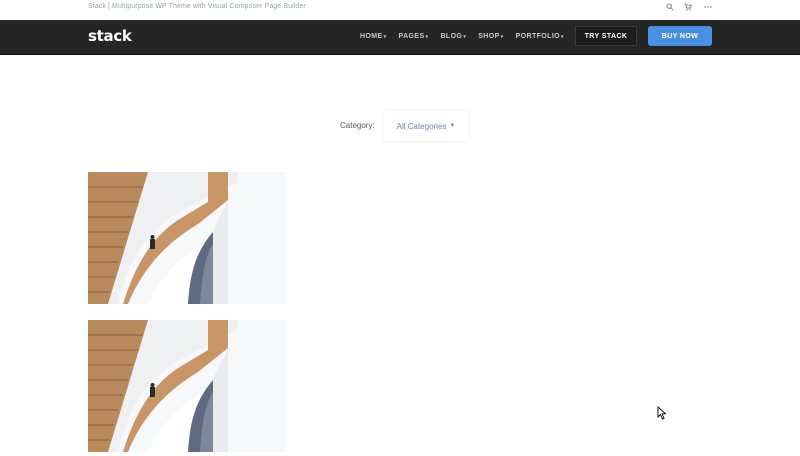  Describe the element at coordinates (688, 8) in the screenshot. I see `cart-icon` at that location.